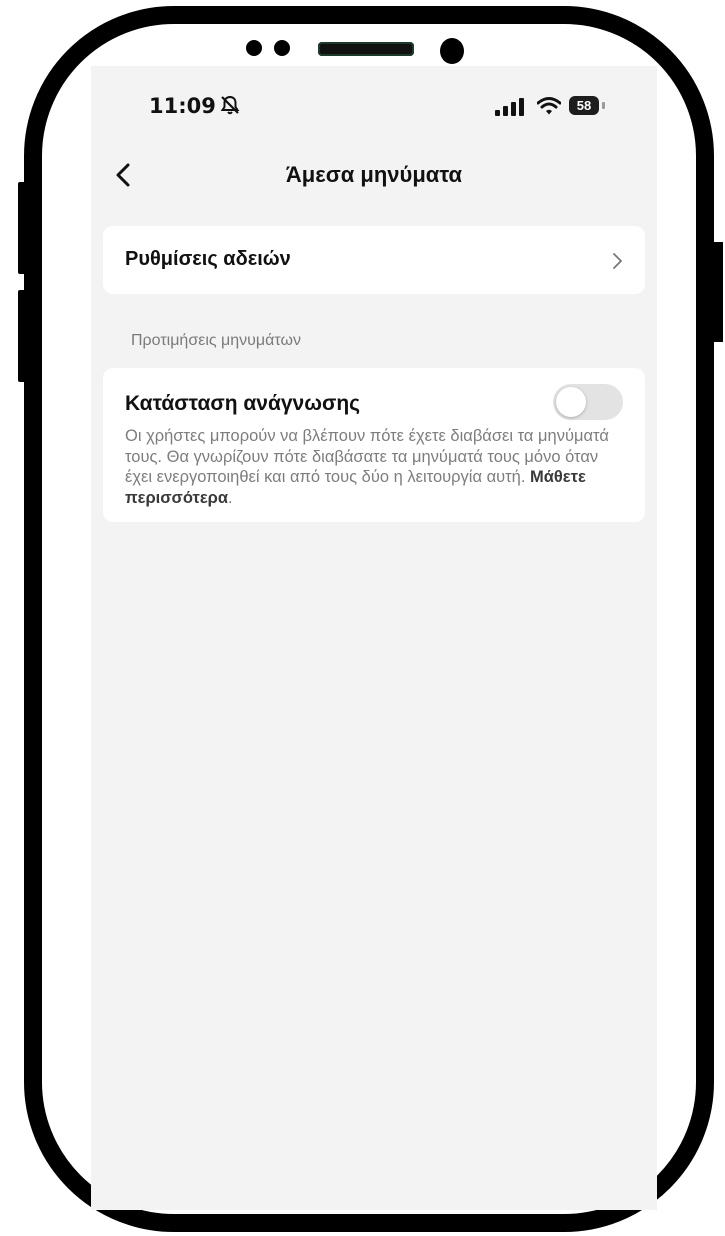 The image size is (725, 1236). What do you see at coordinates (366, 49) in the screenshot?
I see `speaker-grille` at bounding box center [366, 49].